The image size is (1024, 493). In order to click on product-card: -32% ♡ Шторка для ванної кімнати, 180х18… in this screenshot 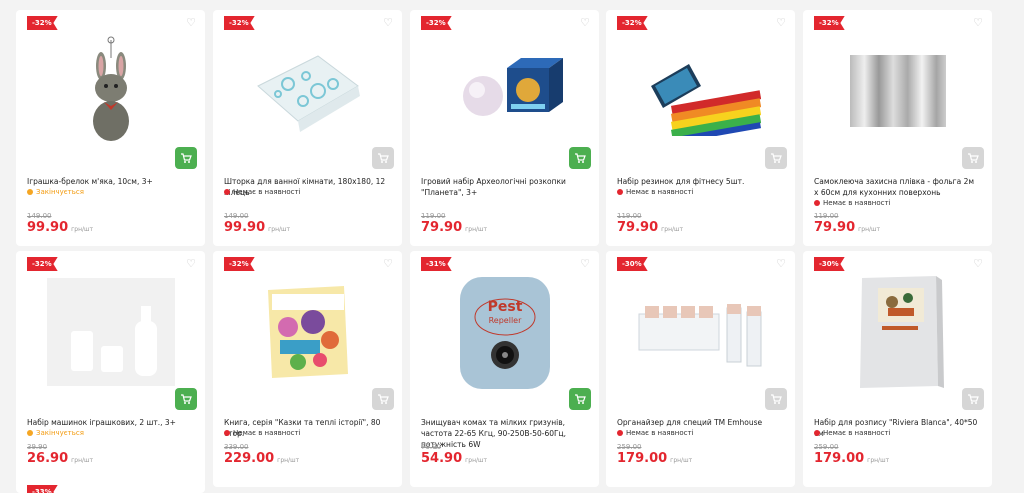, I will do `click(307, 128)`.